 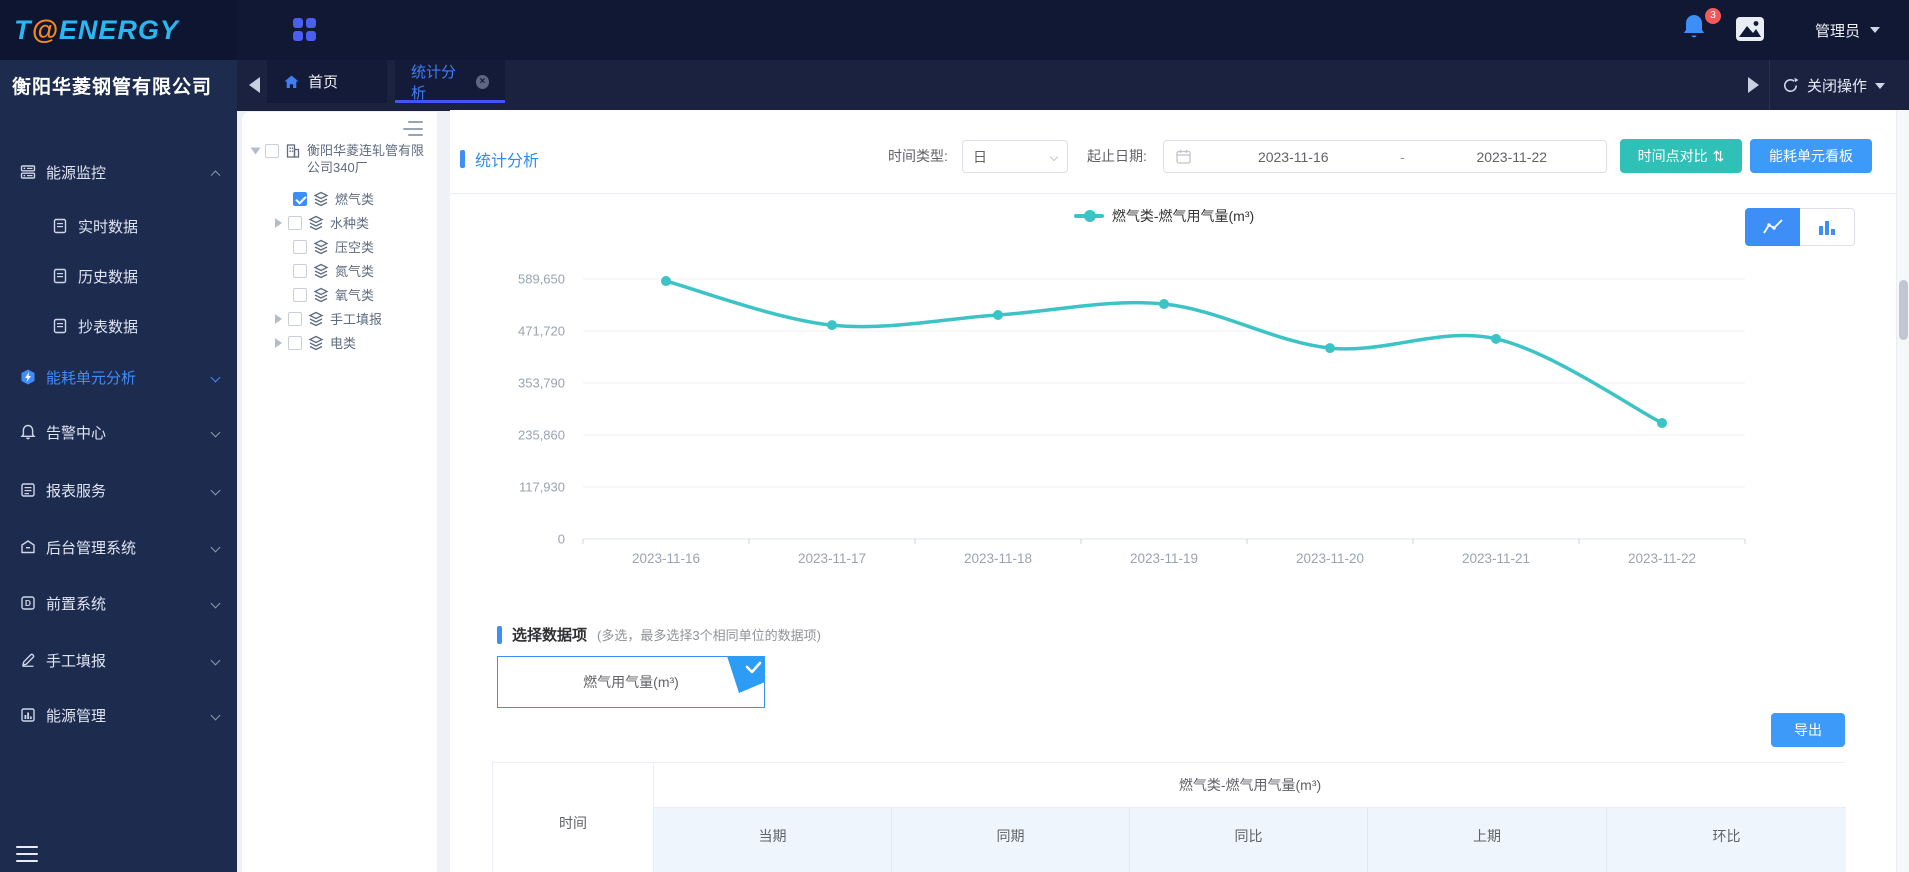 I want to click on layers-icon, so click(x=321, y=198).